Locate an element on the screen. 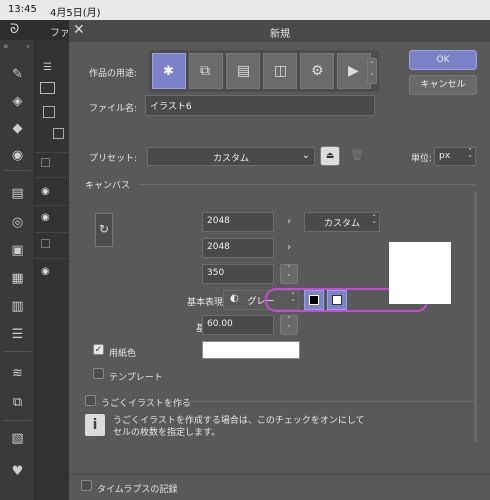  webtoon-icon: ⧉ is located at coordinates (205, 71).